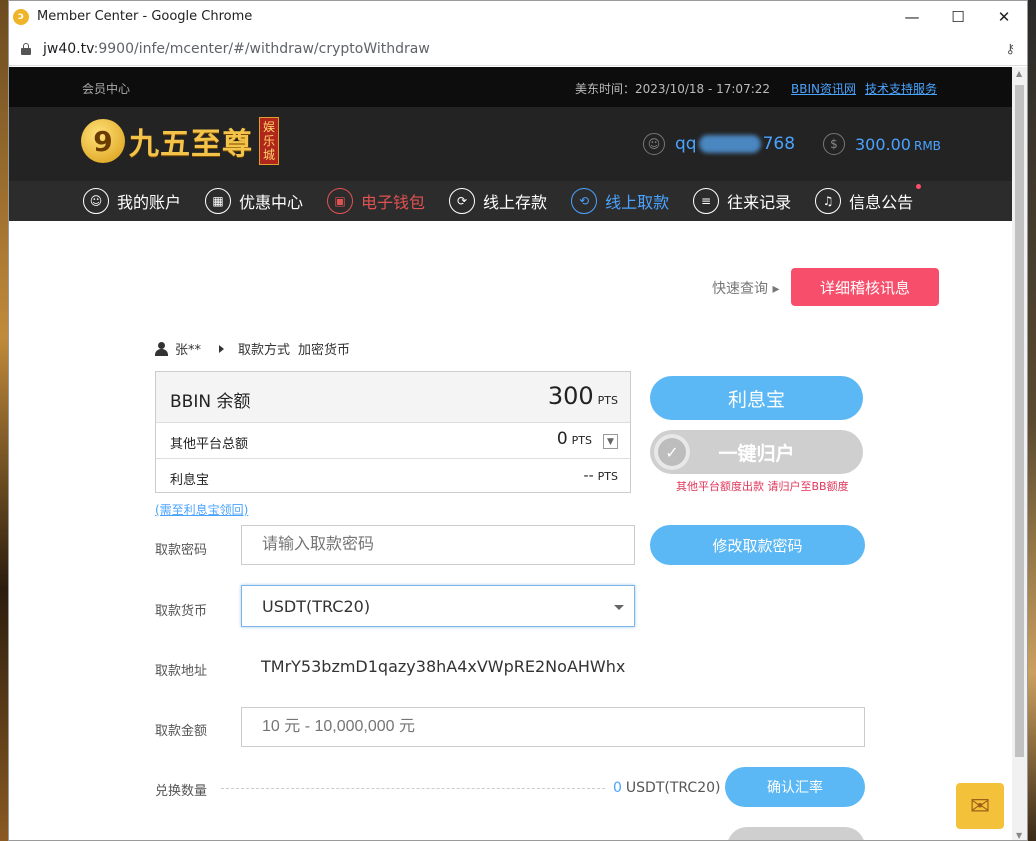 The height and width of the screenshot is (841, 1036). What do you see at coordinates (553, 727) in the screenshot?
I see `amount-input` at bounding box center [553, 727].